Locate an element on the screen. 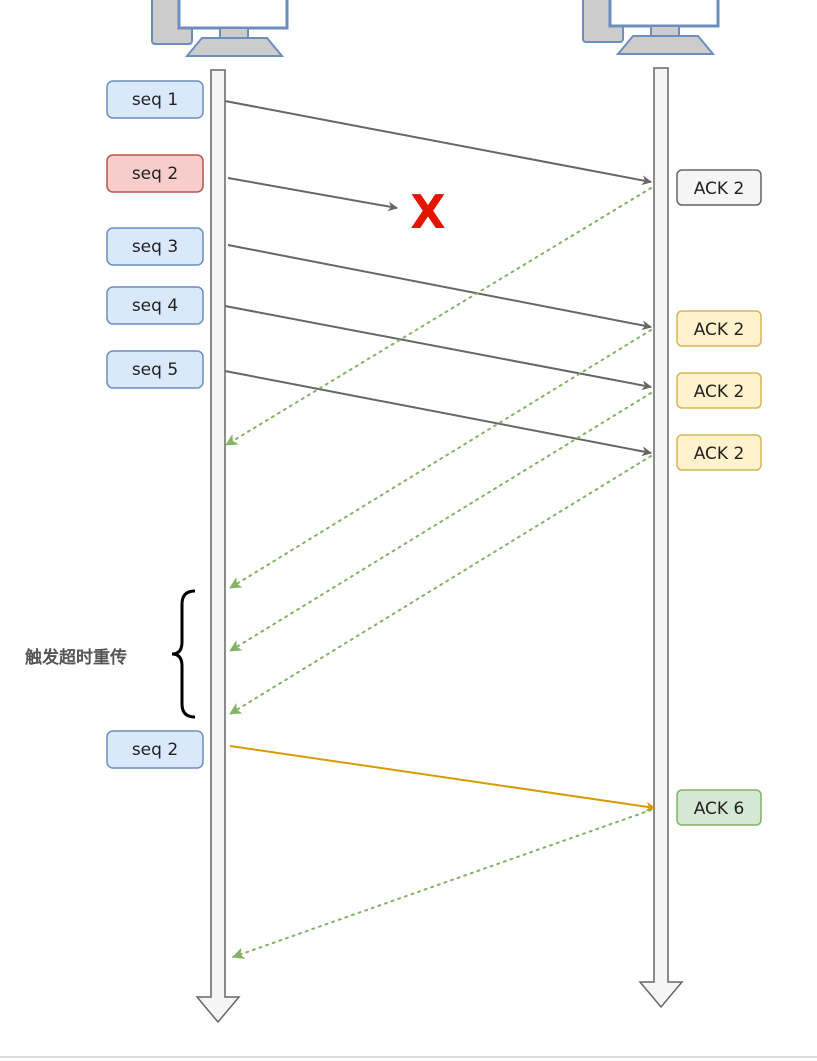 This screenshot has width=817, height=1061. receiver-lifeline is located at coordinates (661, 538).